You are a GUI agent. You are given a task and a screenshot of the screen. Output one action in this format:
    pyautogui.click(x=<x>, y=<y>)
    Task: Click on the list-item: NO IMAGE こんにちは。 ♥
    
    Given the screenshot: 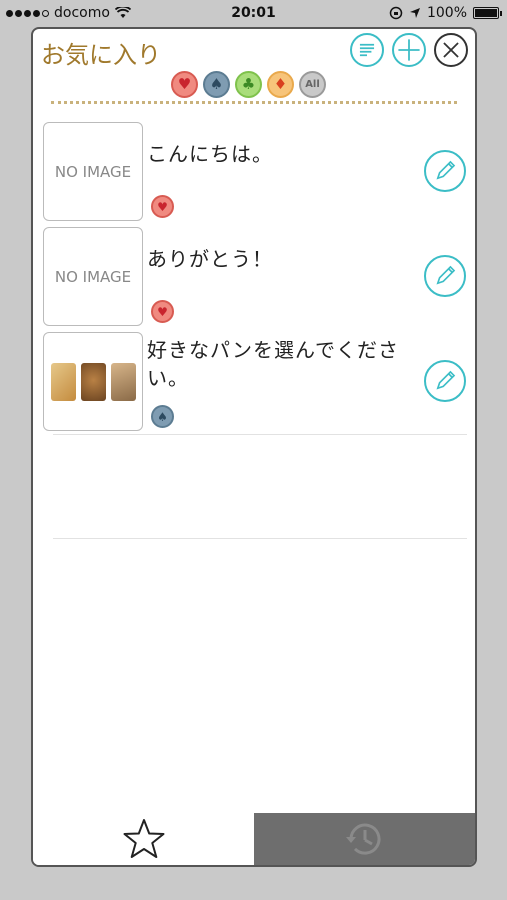 What is the action you would take?
    pyautogui.click(x=254, y=172)
    